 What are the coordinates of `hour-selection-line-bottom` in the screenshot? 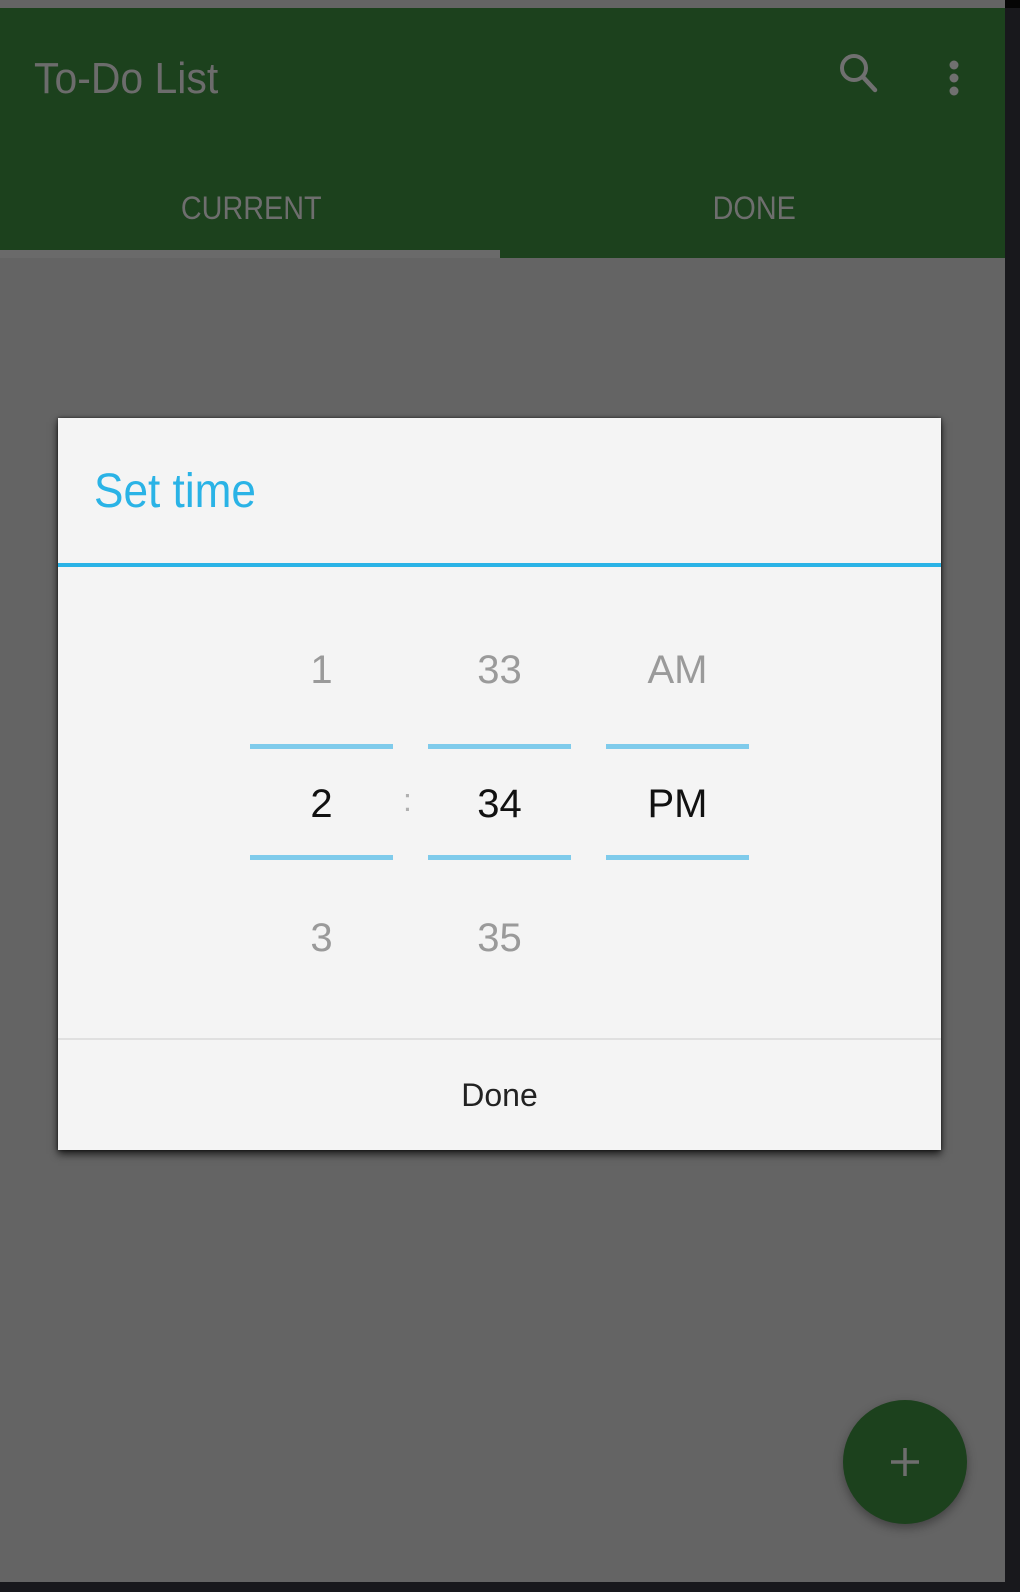 It's located at (321, 857).